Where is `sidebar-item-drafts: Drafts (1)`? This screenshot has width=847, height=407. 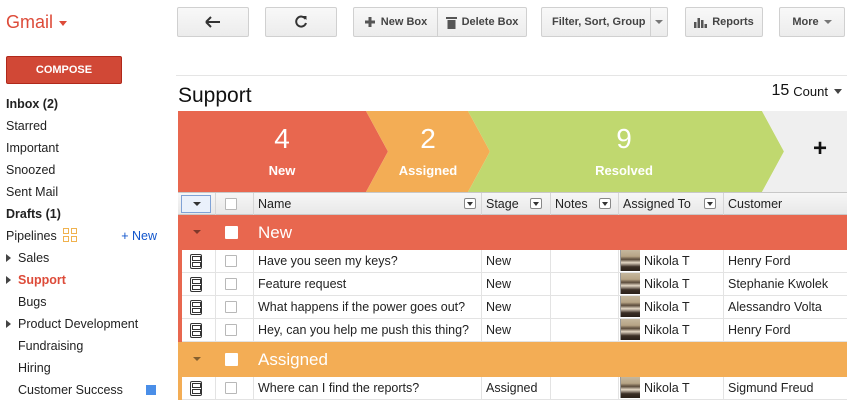 sidebar-item-drafts: Drafts (1) is located at coordinates (85, 214).